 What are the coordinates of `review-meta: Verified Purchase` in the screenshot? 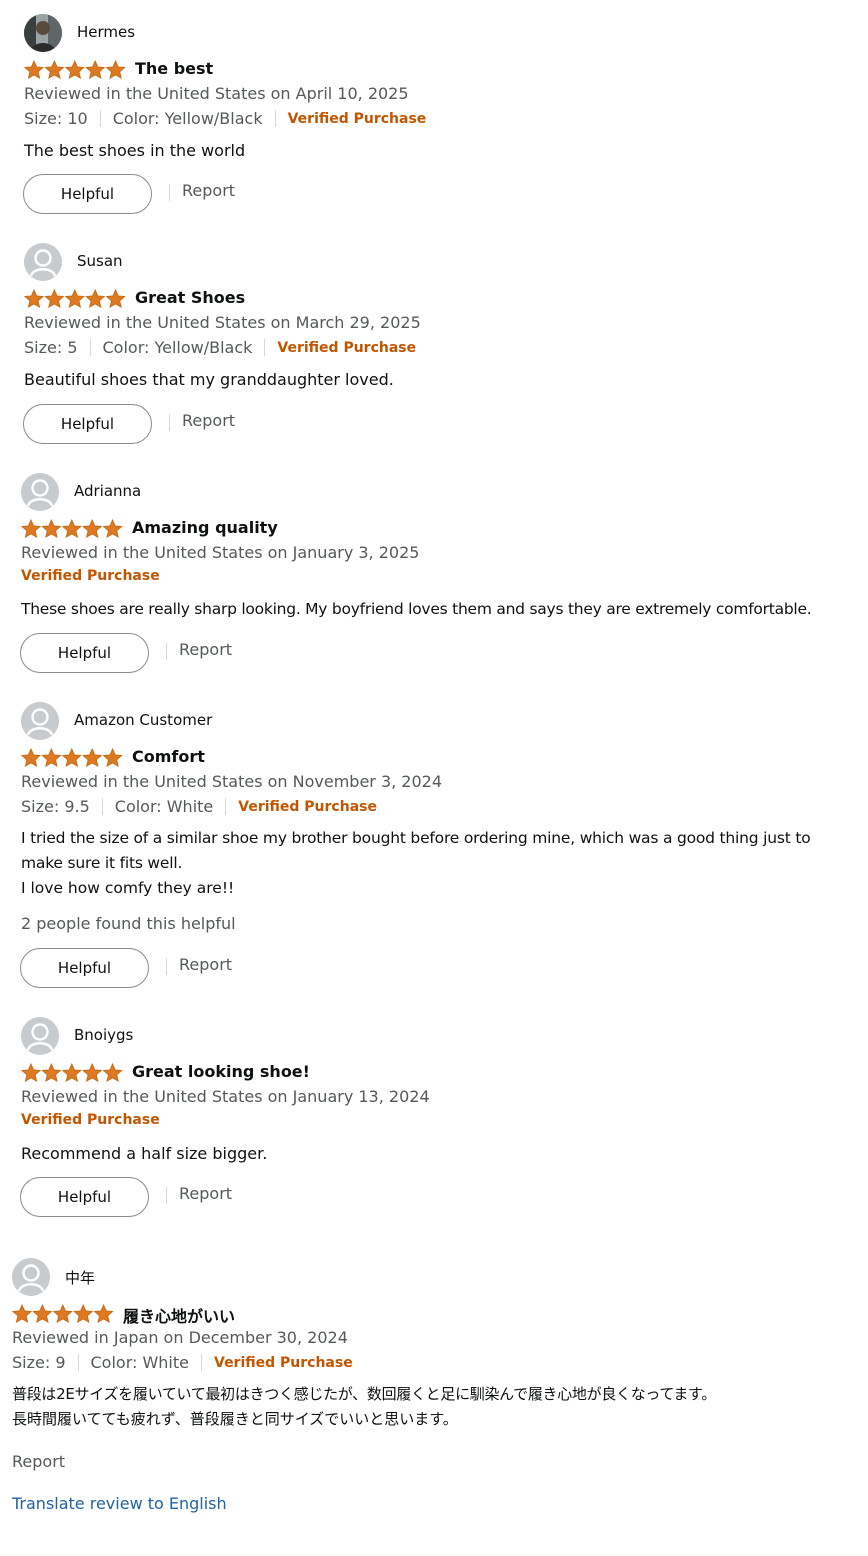 It's located at (90, 576).